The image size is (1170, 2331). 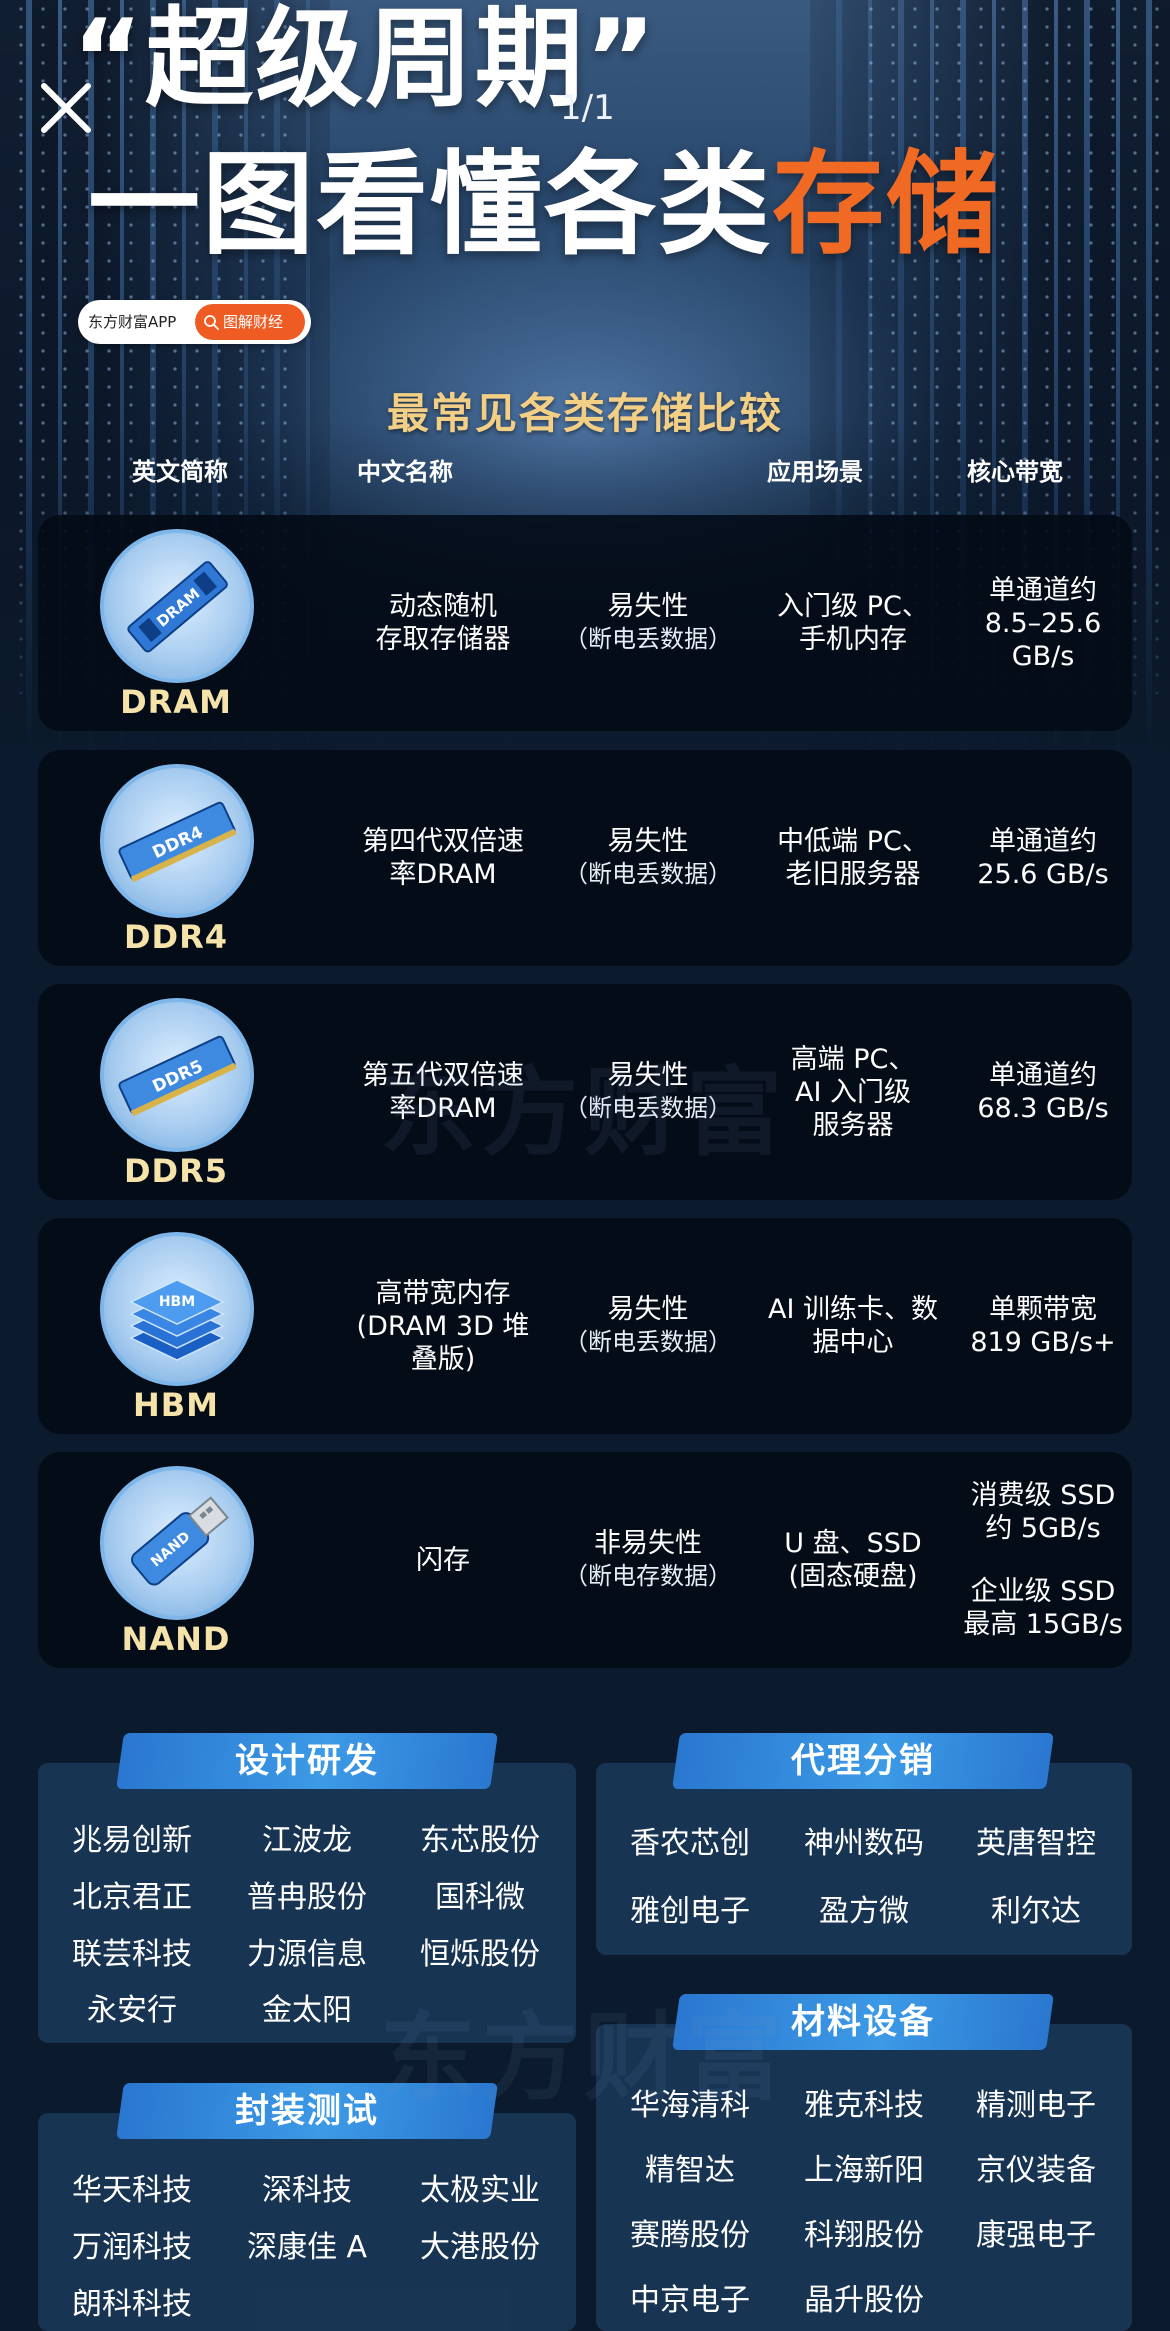 What do you see at coordinates (690, 2235) in the screenshot?
I see `company-name: 赛腾股份` at bounding box center [690, 2235].